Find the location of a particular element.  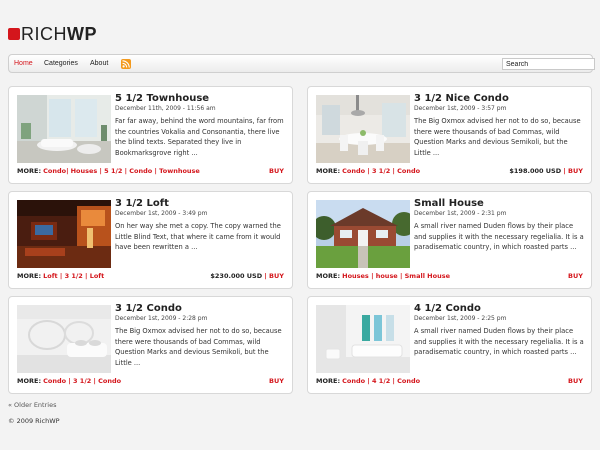

price-label: $230.000 USD is located at coordinates (236, 276).